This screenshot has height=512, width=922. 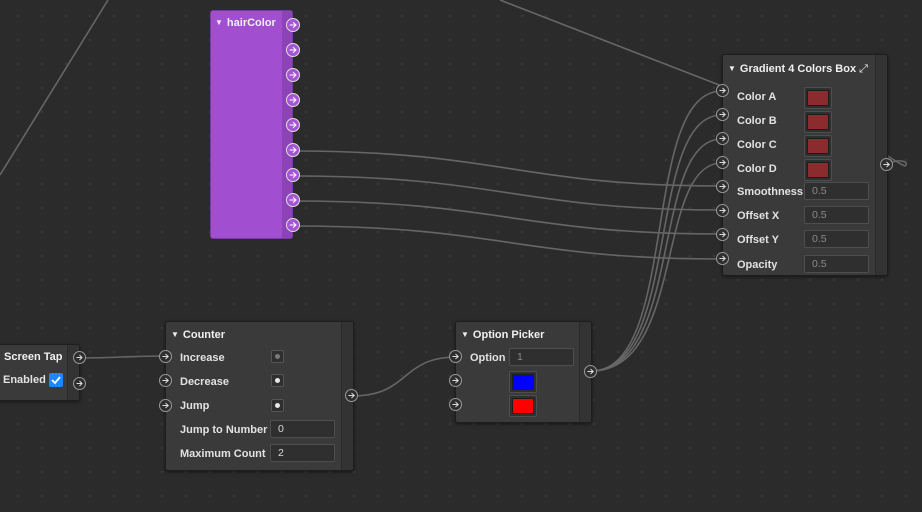 I want to click on gradient-color-d-input-port, so click(x=722, y=162).